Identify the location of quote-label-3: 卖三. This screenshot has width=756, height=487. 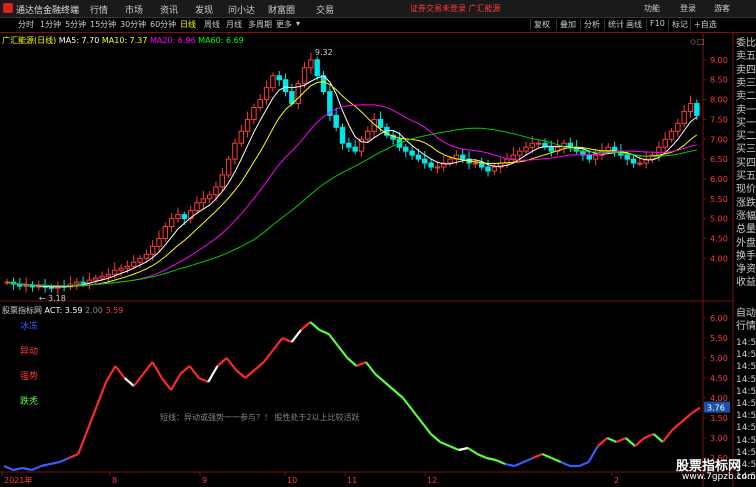
(746, 83).